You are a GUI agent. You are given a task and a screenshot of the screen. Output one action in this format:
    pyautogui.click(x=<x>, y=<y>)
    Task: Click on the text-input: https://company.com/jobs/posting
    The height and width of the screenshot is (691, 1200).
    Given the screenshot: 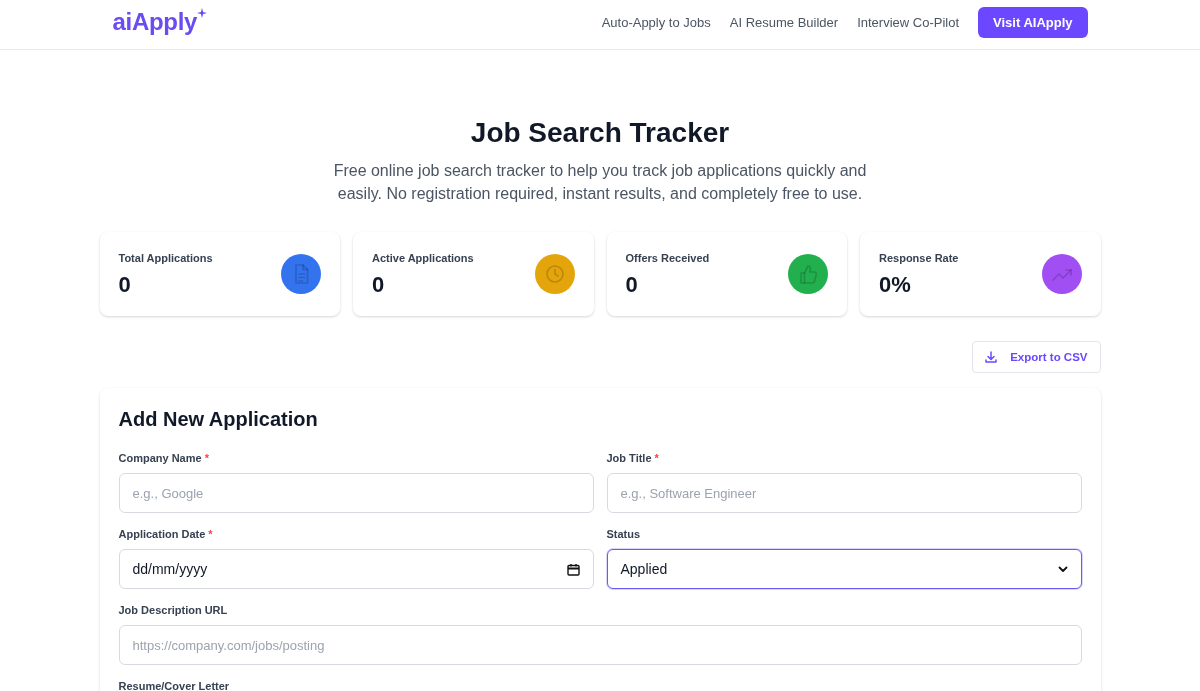 What is the action you would take?
    pyautogui.click(x=600, y=645)
    